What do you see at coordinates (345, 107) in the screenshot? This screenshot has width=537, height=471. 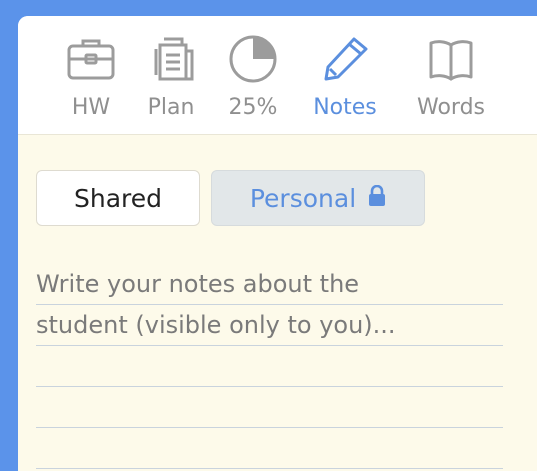 I see `tab-notes-label: Notes` at bounding box center [345, 107].